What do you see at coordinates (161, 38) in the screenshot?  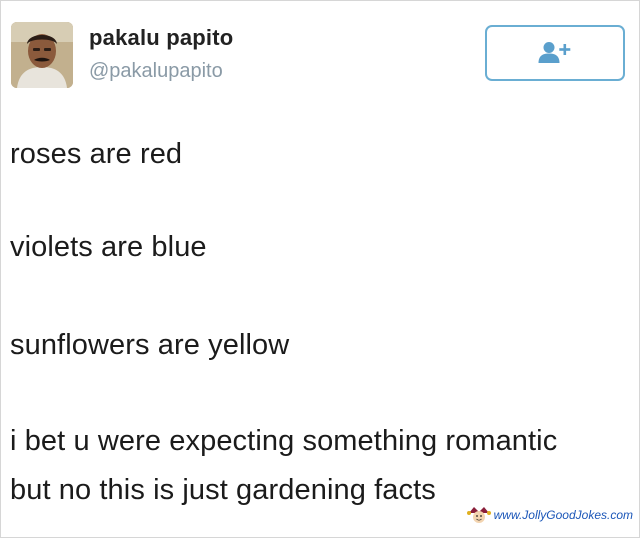 I see `display-name: pakalu papito` at bounding box center [161, 38].